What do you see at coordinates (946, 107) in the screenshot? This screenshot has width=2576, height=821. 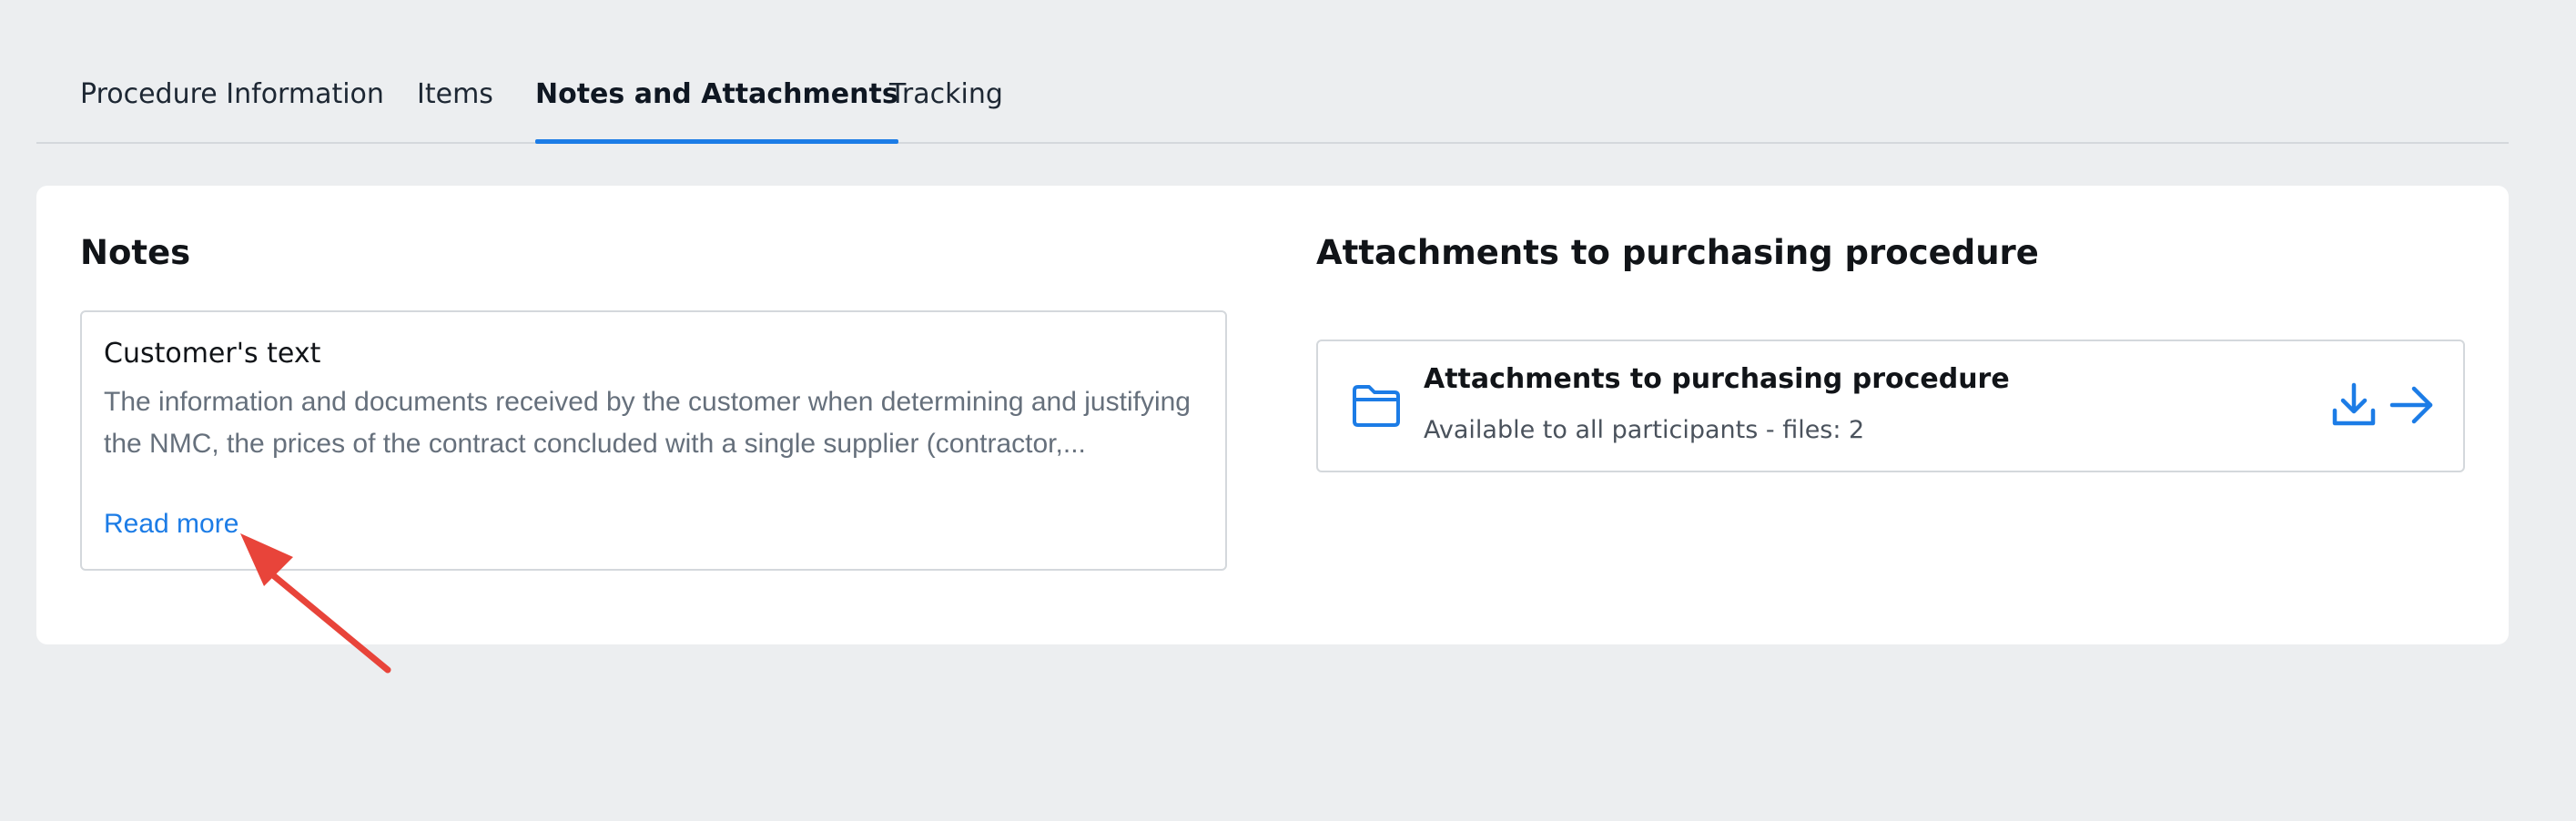 I see `tab-tracking: Tracking` at bounding box center [946, 107].